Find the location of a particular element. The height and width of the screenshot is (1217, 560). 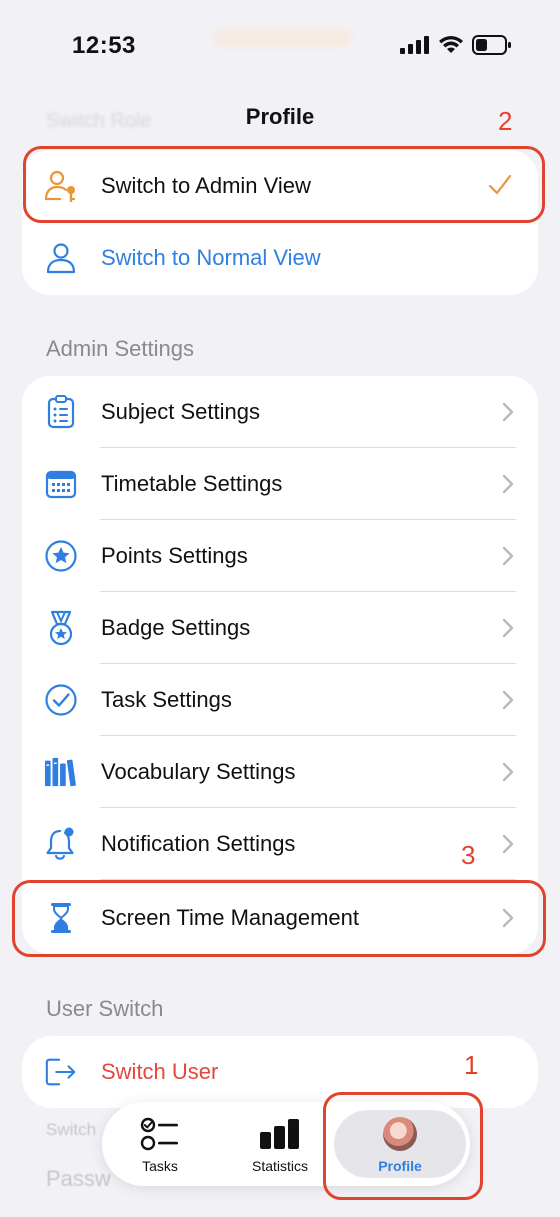

bar-chart-icon is located at coordinates (280, 1134).